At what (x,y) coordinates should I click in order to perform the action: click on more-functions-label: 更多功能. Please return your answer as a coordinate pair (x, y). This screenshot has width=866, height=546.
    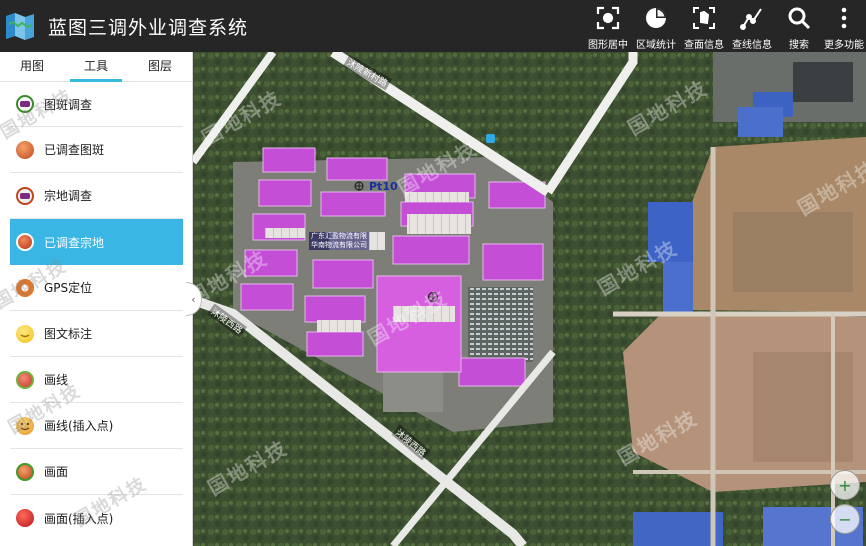
    Looking at the image, I should click on (844, 45).